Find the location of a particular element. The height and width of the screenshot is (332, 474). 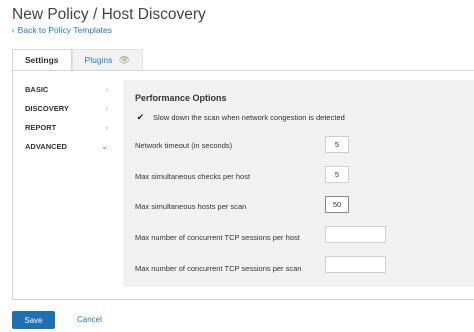

tab-settings: Settings is located at coordinates (42, 60).